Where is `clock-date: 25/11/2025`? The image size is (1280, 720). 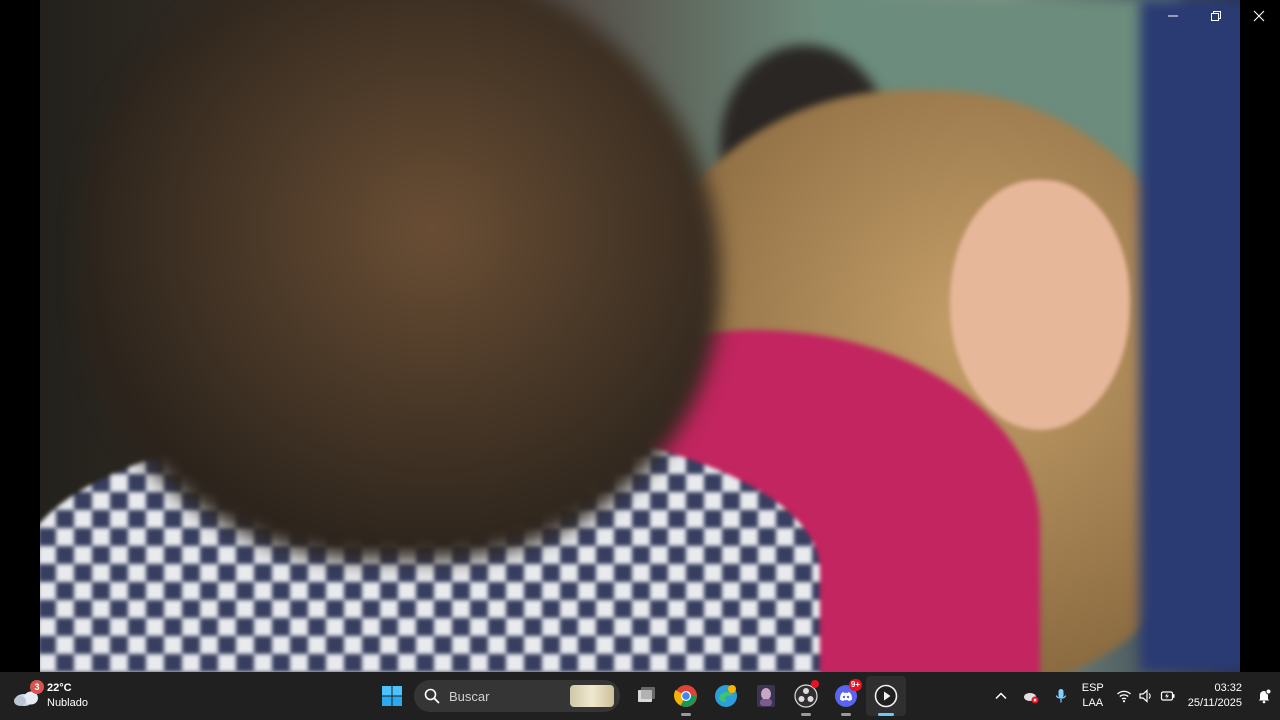
clock-date: 25/11/2025 is located at coordinates (1214, 703).